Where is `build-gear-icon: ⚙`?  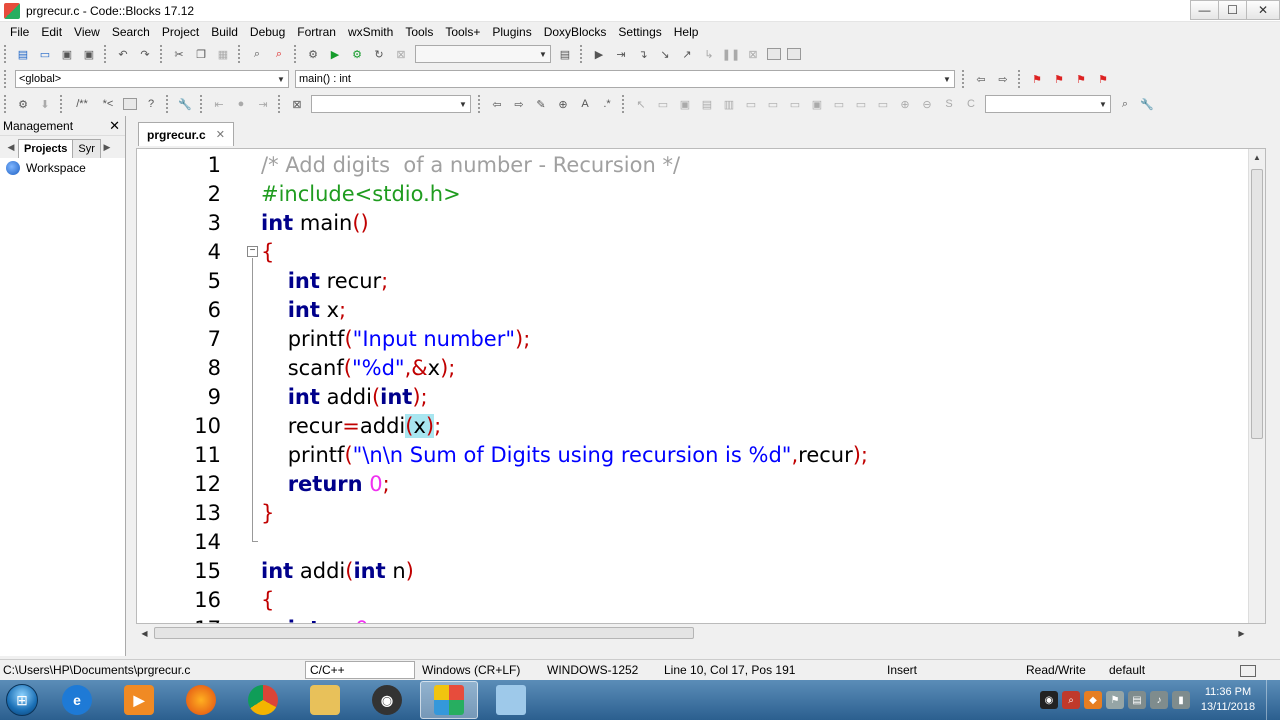
build-gear-icon: ⚙ is located at coordinates (313, 54).